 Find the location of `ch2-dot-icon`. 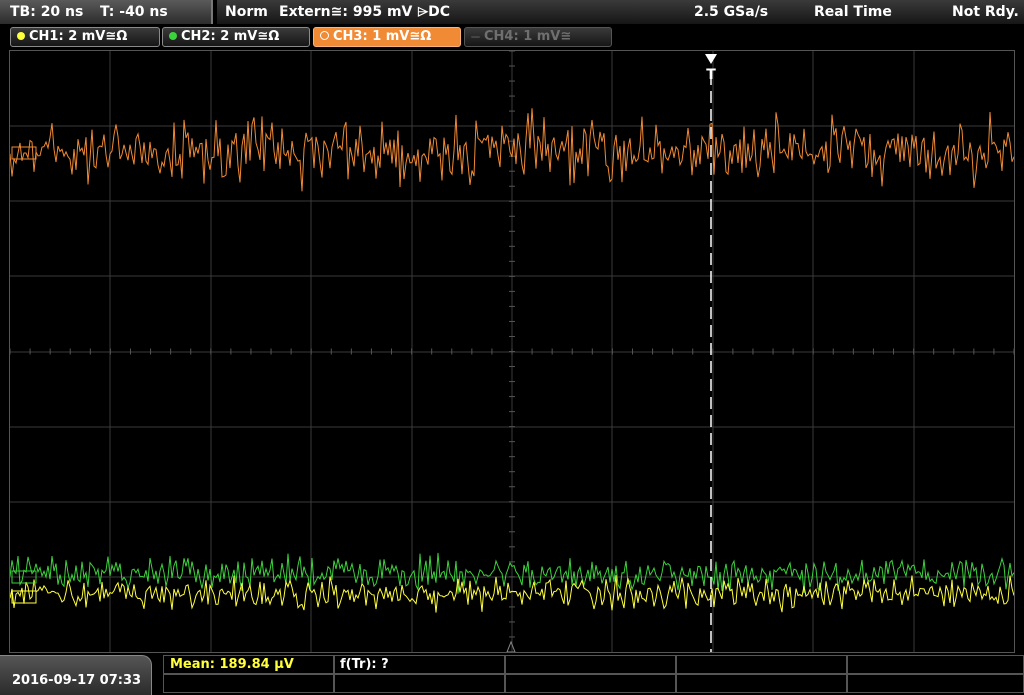

ch2-dot-icon is located at coordinates (173, 36).